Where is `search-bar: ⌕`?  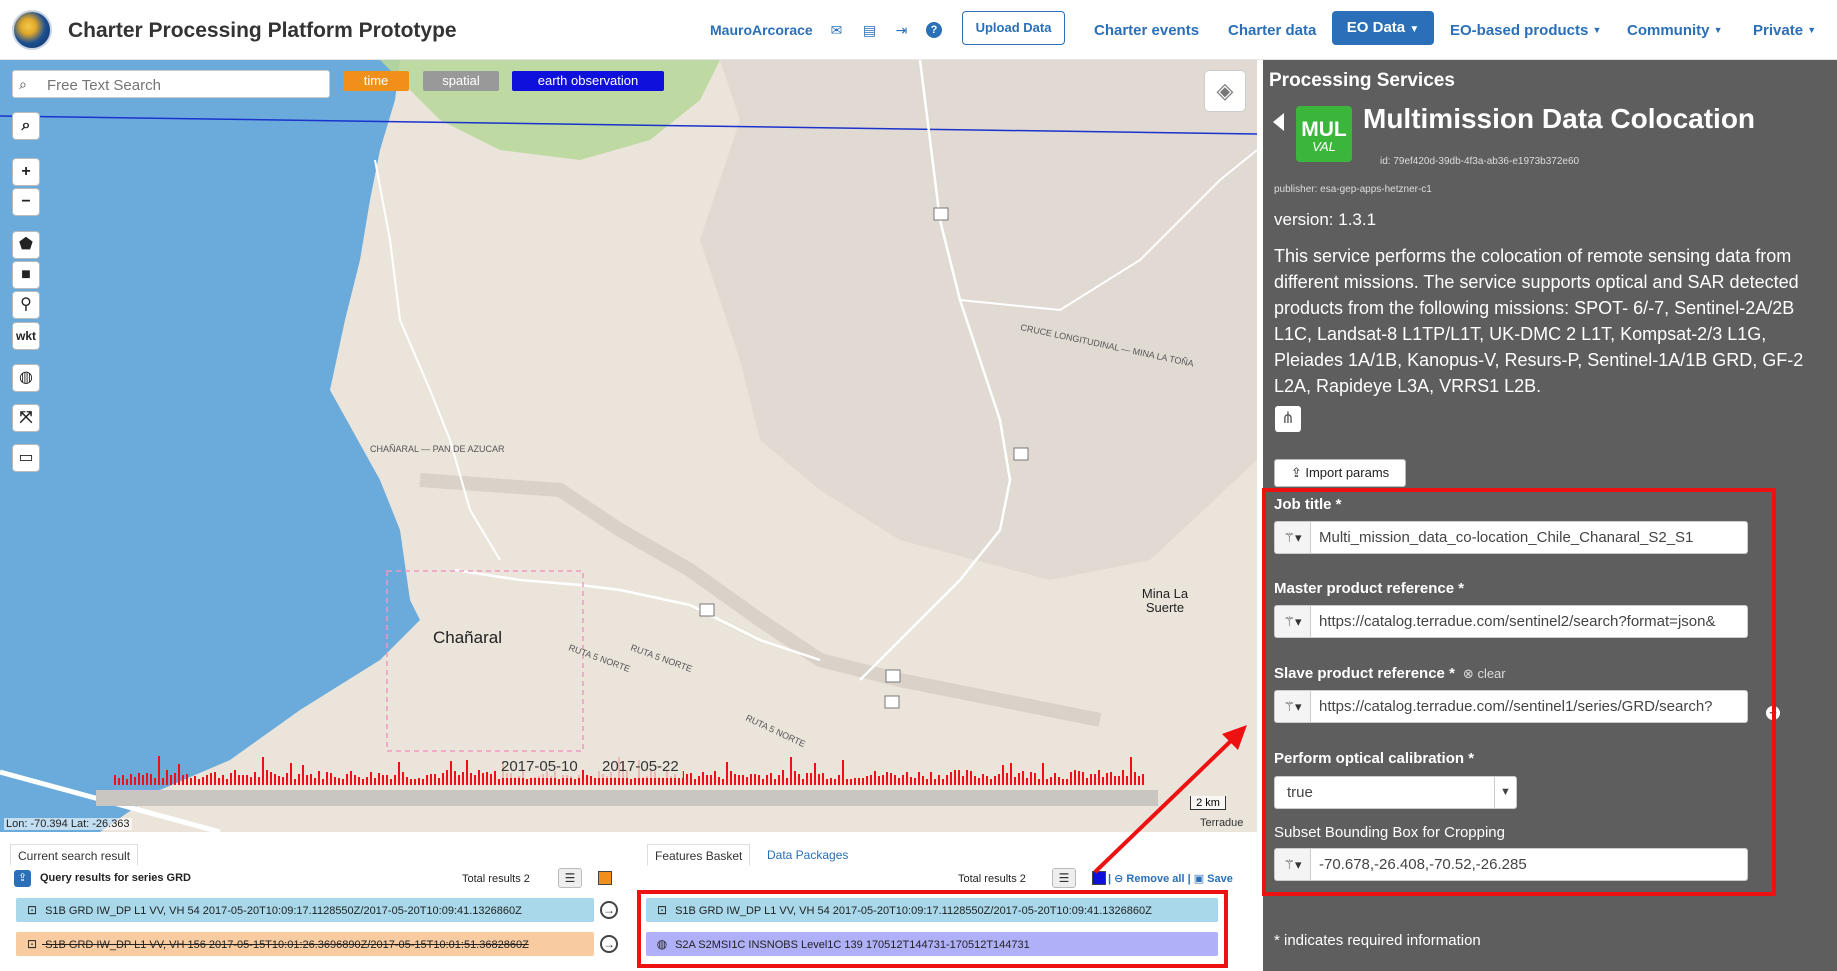
search-bar: ⌕ is located at coordinates (171, 84).